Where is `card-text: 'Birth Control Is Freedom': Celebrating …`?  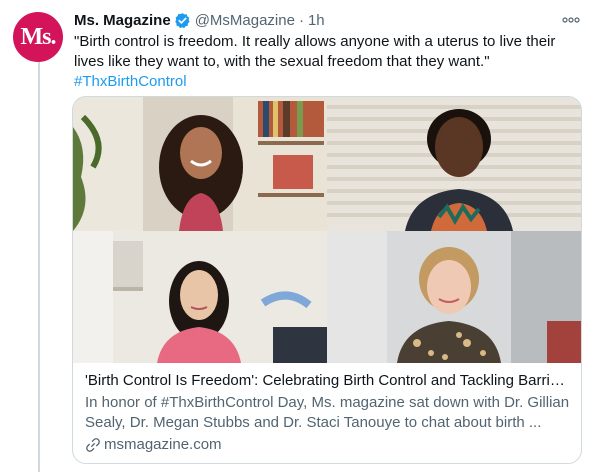
card-text: 'Birth Control Is Freedom': Celebrating … is located at coordinates (328, 413).